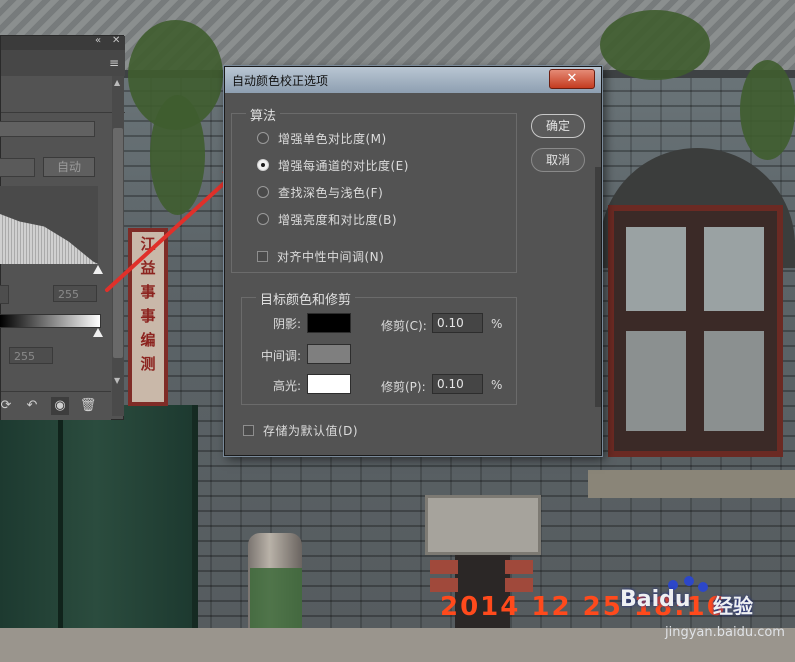 Image resolution: width=795 pixels, height=662 pixels. Describe the element at coordinates (280, 81) in the screenshot. I see `dialog-title: 自动颜色校正选项` at that location.